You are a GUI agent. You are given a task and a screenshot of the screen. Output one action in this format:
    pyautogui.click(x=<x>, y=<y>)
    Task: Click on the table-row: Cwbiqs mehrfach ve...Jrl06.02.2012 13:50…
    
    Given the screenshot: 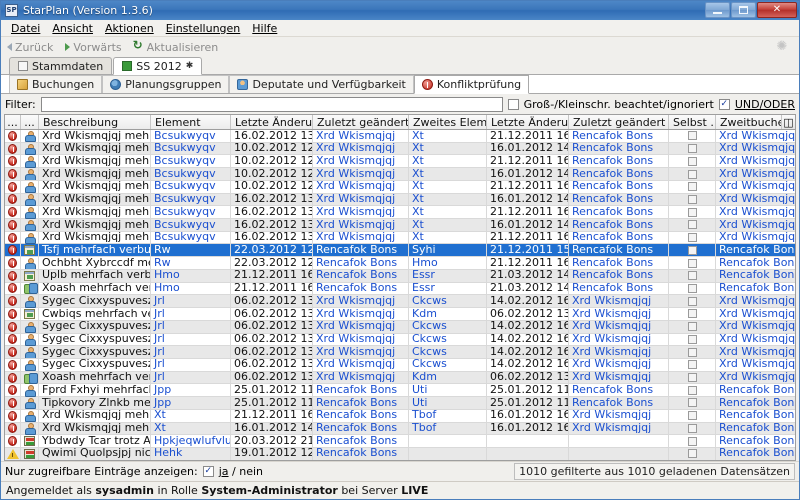 What is the action you would take?
    pyautogui.click(x=400, y=314)
    